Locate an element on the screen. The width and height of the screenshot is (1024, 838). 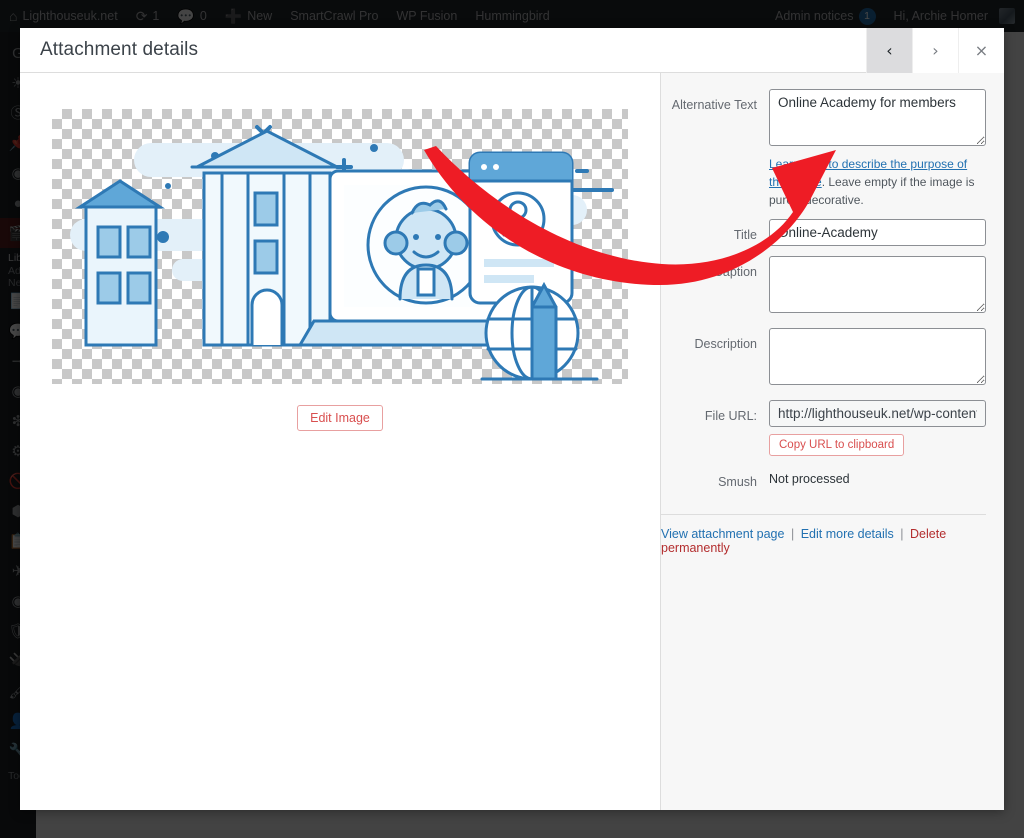
alt-text-label: Alternative Text is located at coordinates (714, 105).